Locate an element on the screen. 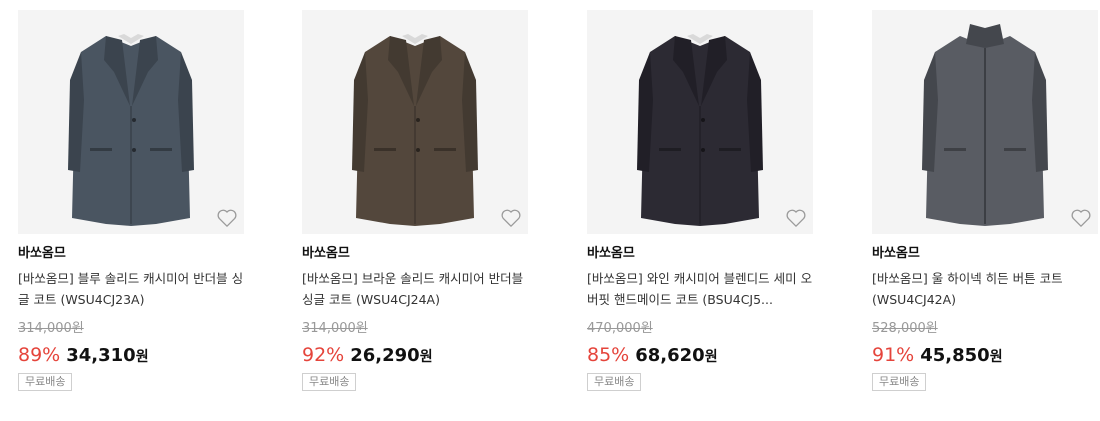  sale-price: 34,310 is located at coordinates (101, 355).